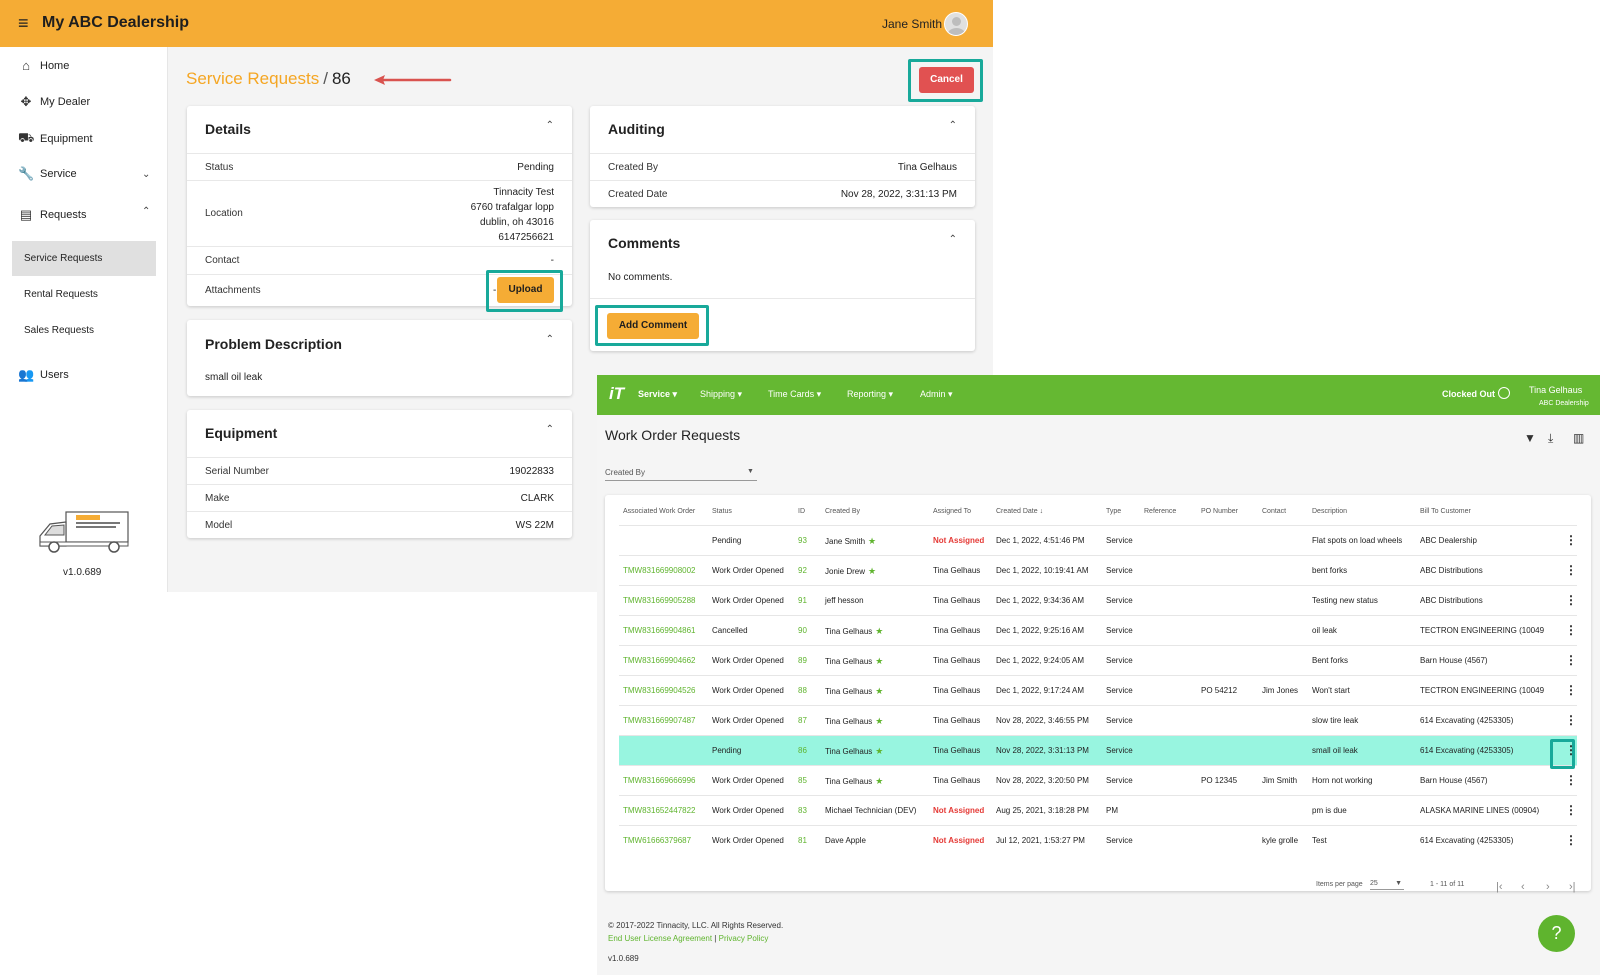 The image size is (1600, 975). What do you see at coordinates (660, 938) in the screenshot?
I see `eula-link: End User License Agreement` at bounding box center [660, 938].